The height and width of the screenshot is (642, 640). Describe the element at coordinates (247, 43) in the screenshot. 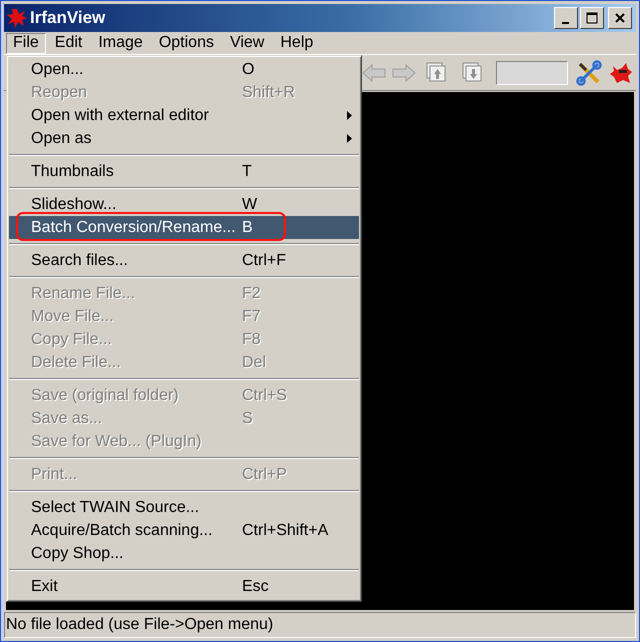

I see `menu-bar-item: View` at that location.